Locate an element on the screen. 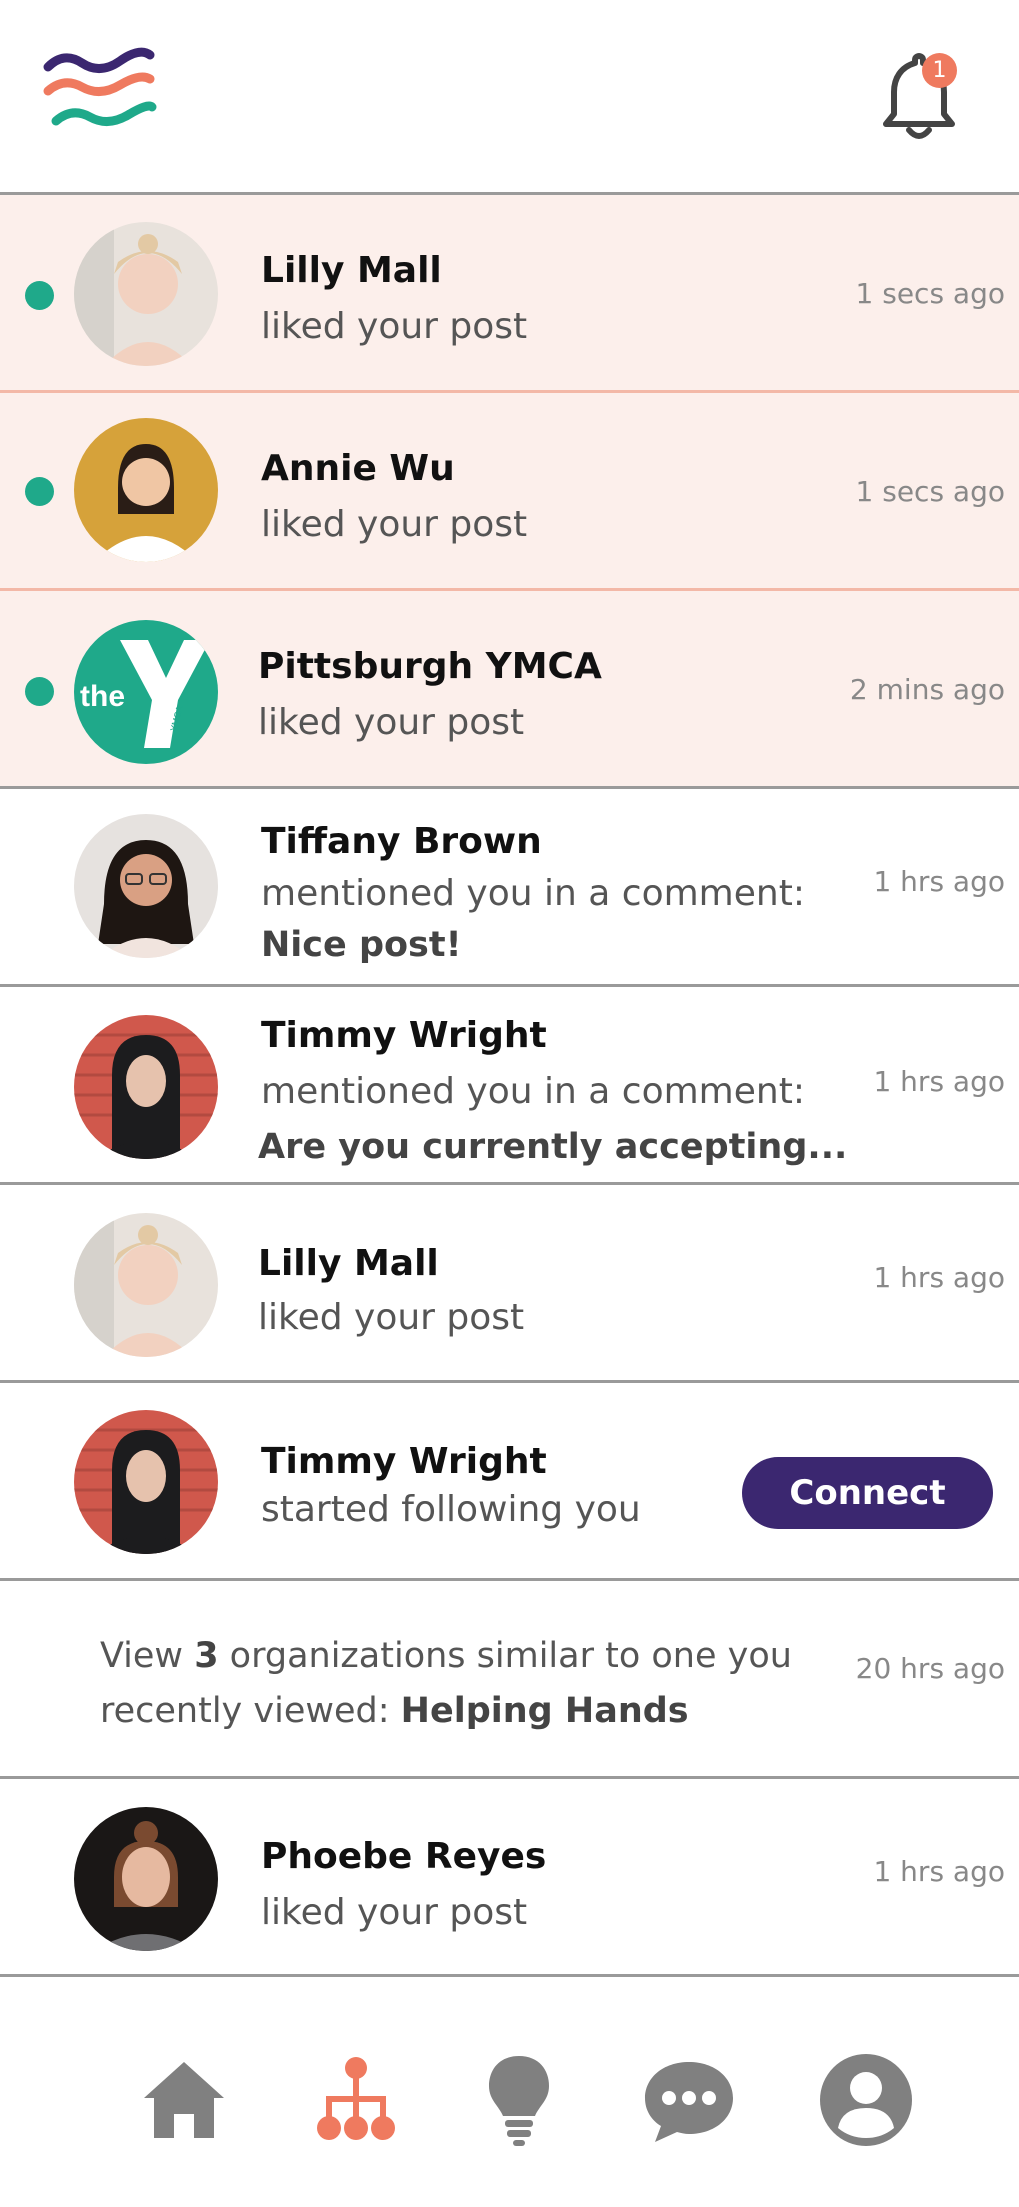  connect-button: Connect is located at coordinates (867, 1493).